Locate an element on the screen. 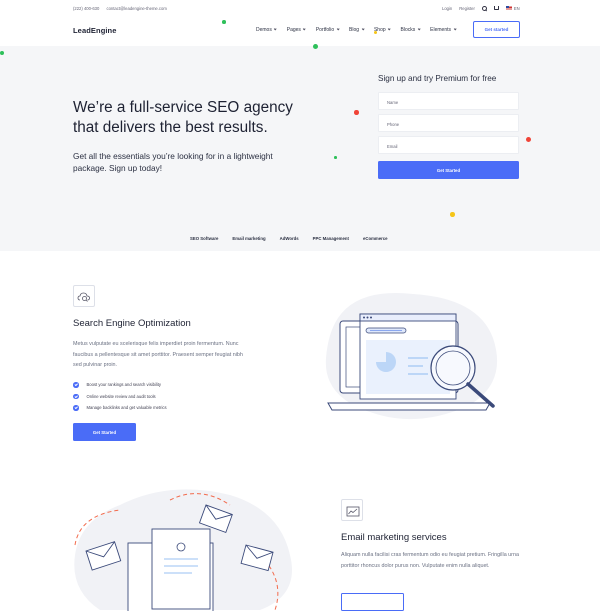  signup-submit-button: Get Started is located at coordinates (448, 170).